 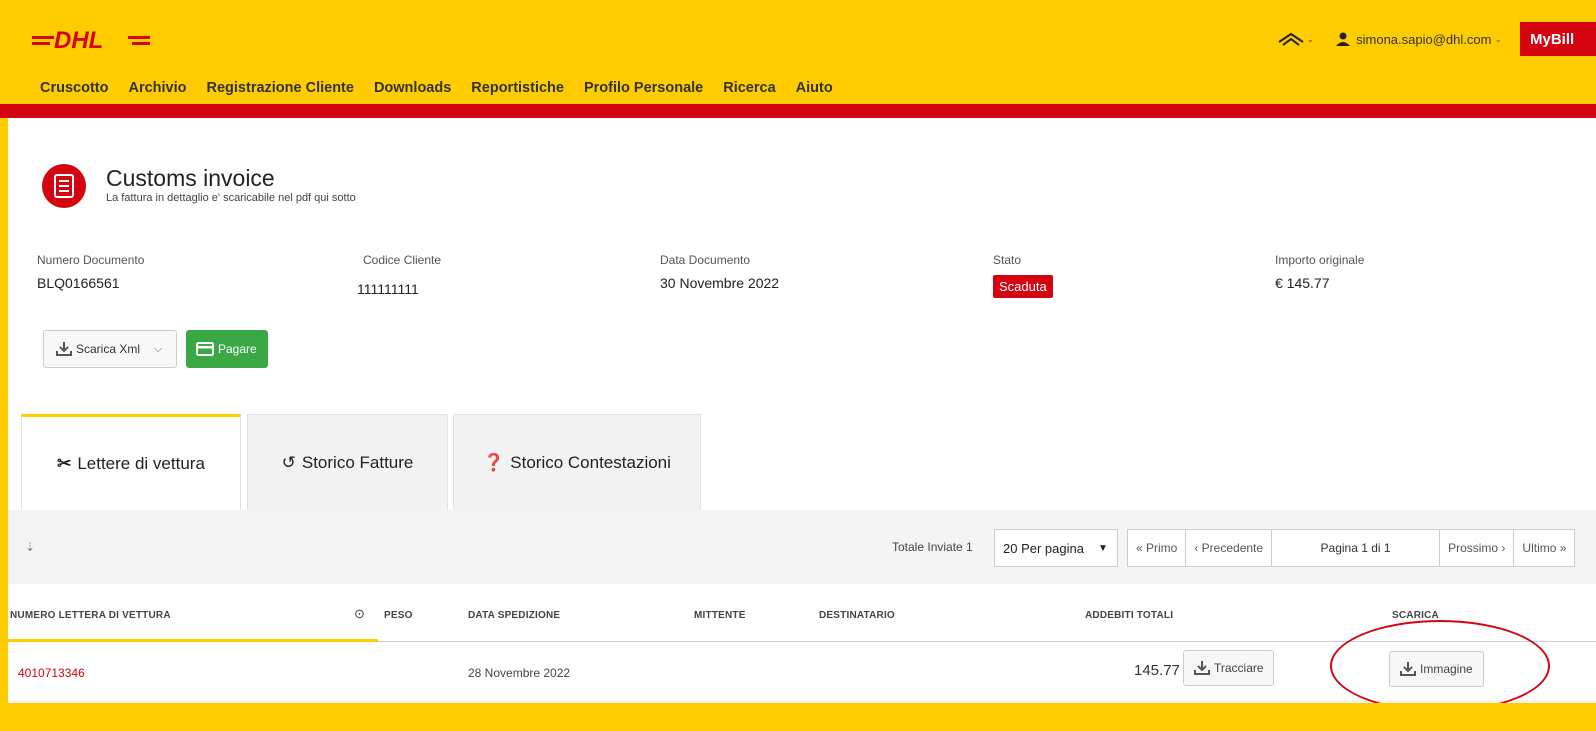 What do you see at coordinates (388, 289) in the screenshot?
I see `field-value: 111111111` at bounding box center [388, 289].